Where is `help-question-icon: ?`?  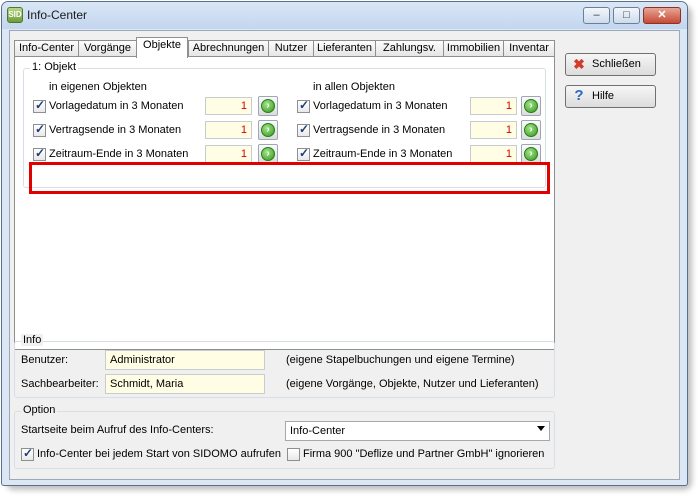
help-question-icon: ? is located at coordinates (579, 95).